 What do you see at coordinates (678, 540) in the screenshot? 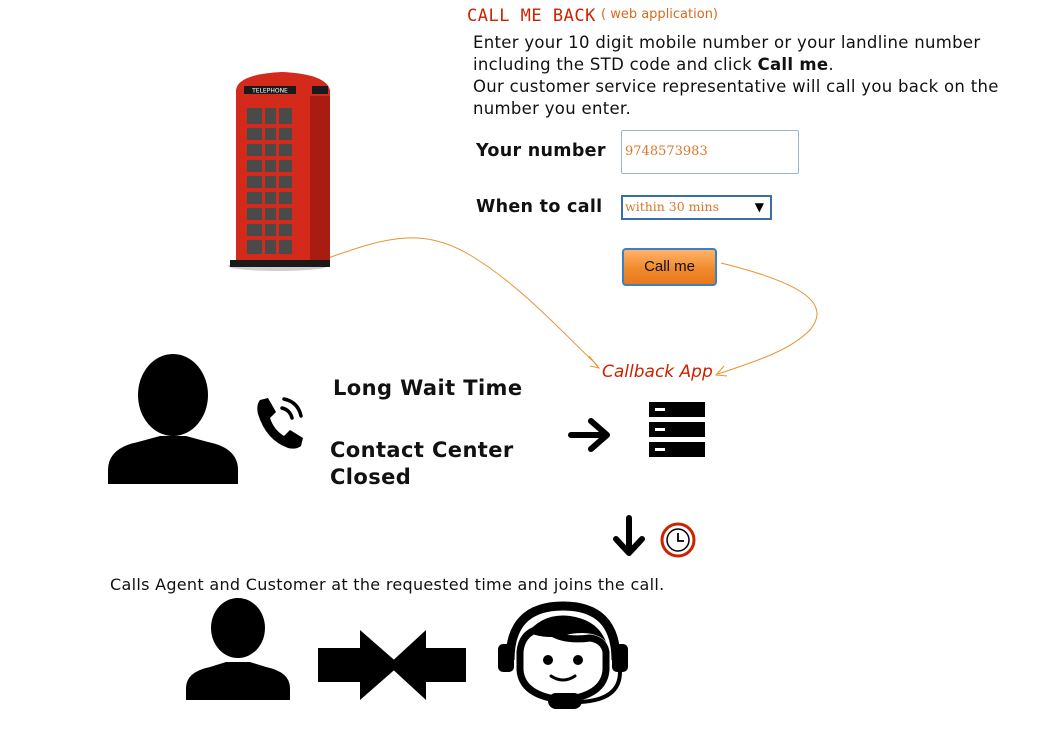
I see `clock-icon` at bounding box center [678, 540].